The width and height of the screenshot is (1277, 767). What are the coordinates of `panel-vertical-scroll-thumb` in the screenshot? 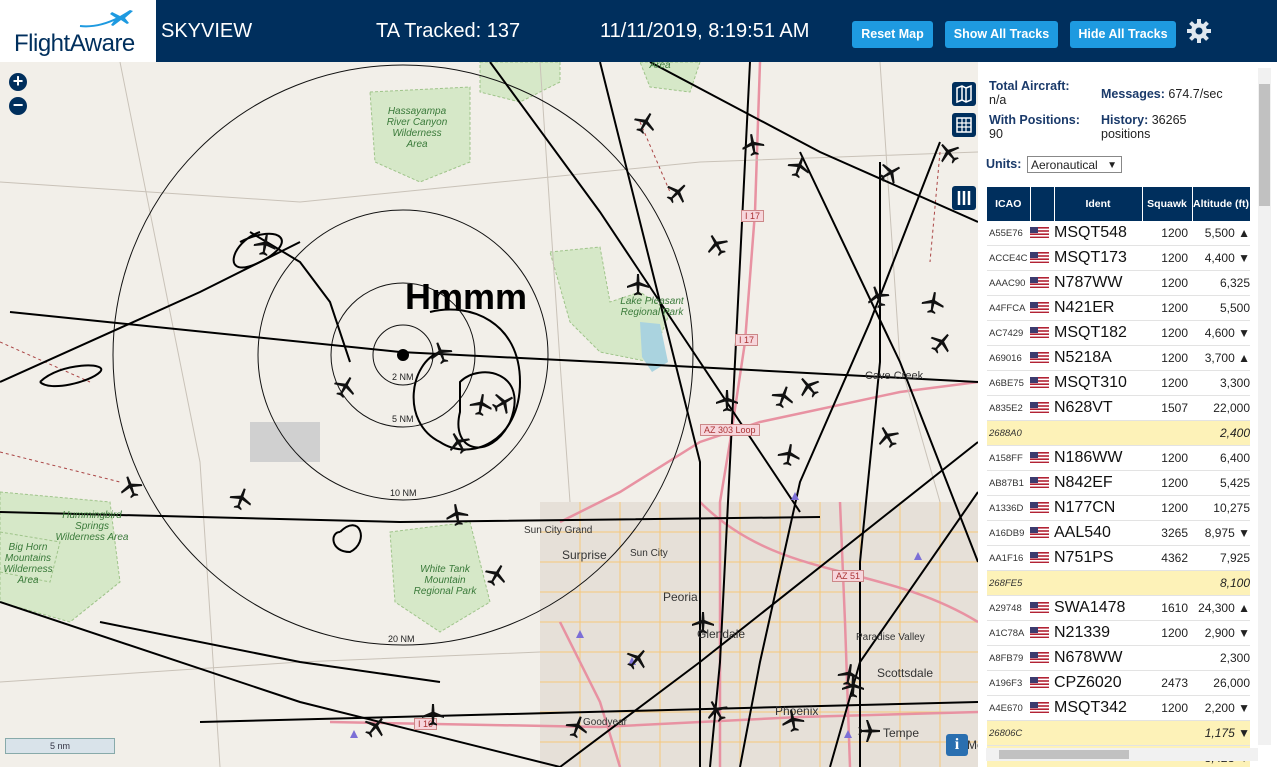 It's located at (1264, 145).